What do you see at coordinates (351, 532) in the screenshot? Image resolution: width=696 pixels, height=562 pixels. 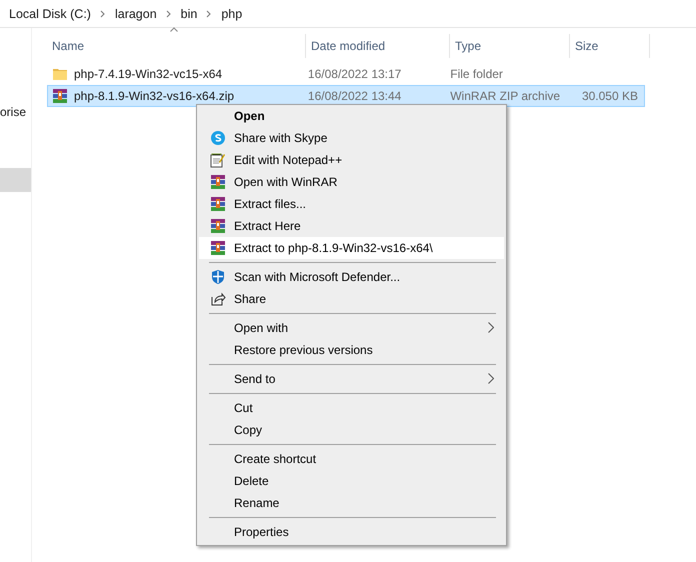 I see `menu-item: Properties` at bounding box center [351, 532].